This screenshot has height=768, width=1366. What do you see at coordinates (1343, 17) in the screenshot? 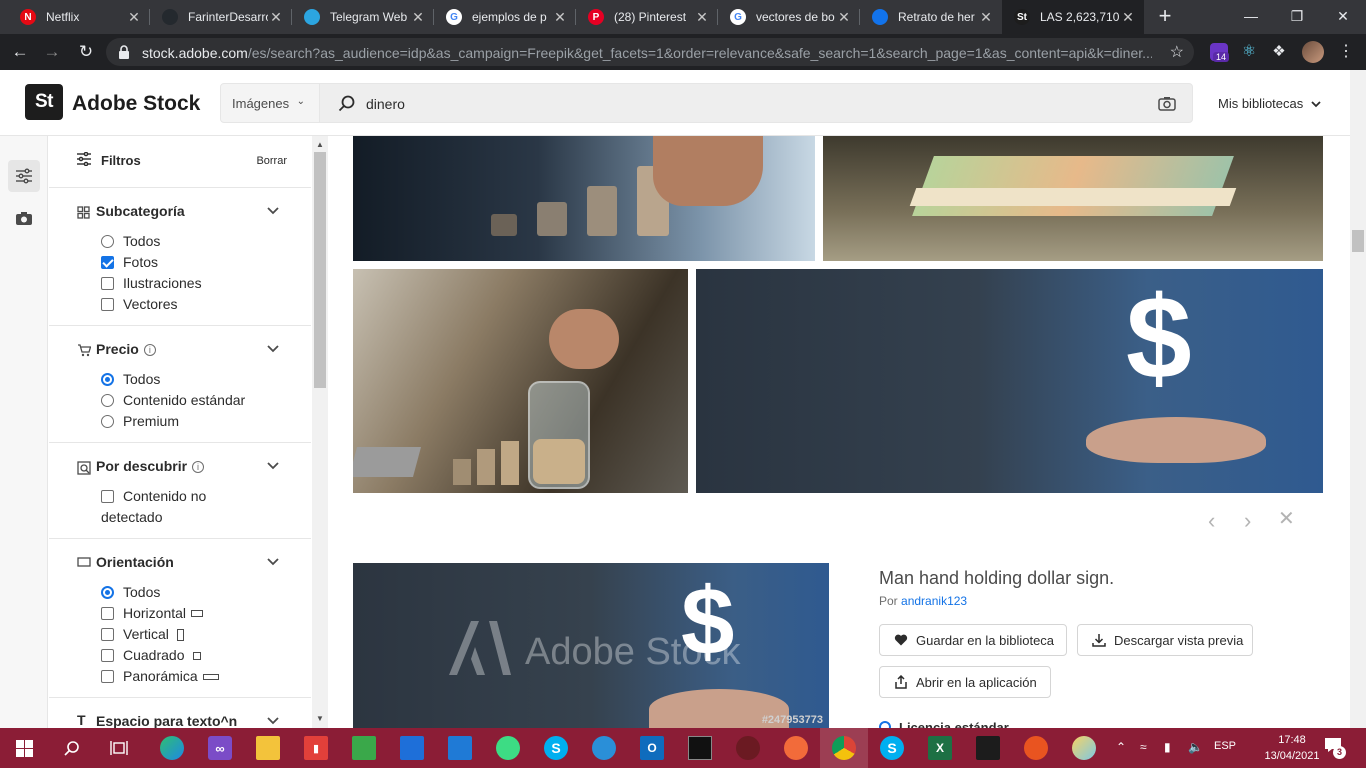
I see `close-window-button: ✕` at bounding box center [1343, 17].